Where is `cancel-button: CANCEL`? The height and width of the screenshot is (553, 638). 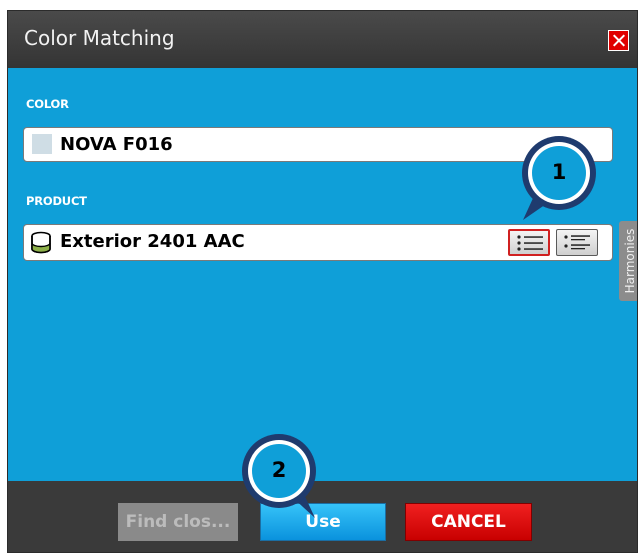 cancel-button: CANCEL is located at coordinates (468, 522).